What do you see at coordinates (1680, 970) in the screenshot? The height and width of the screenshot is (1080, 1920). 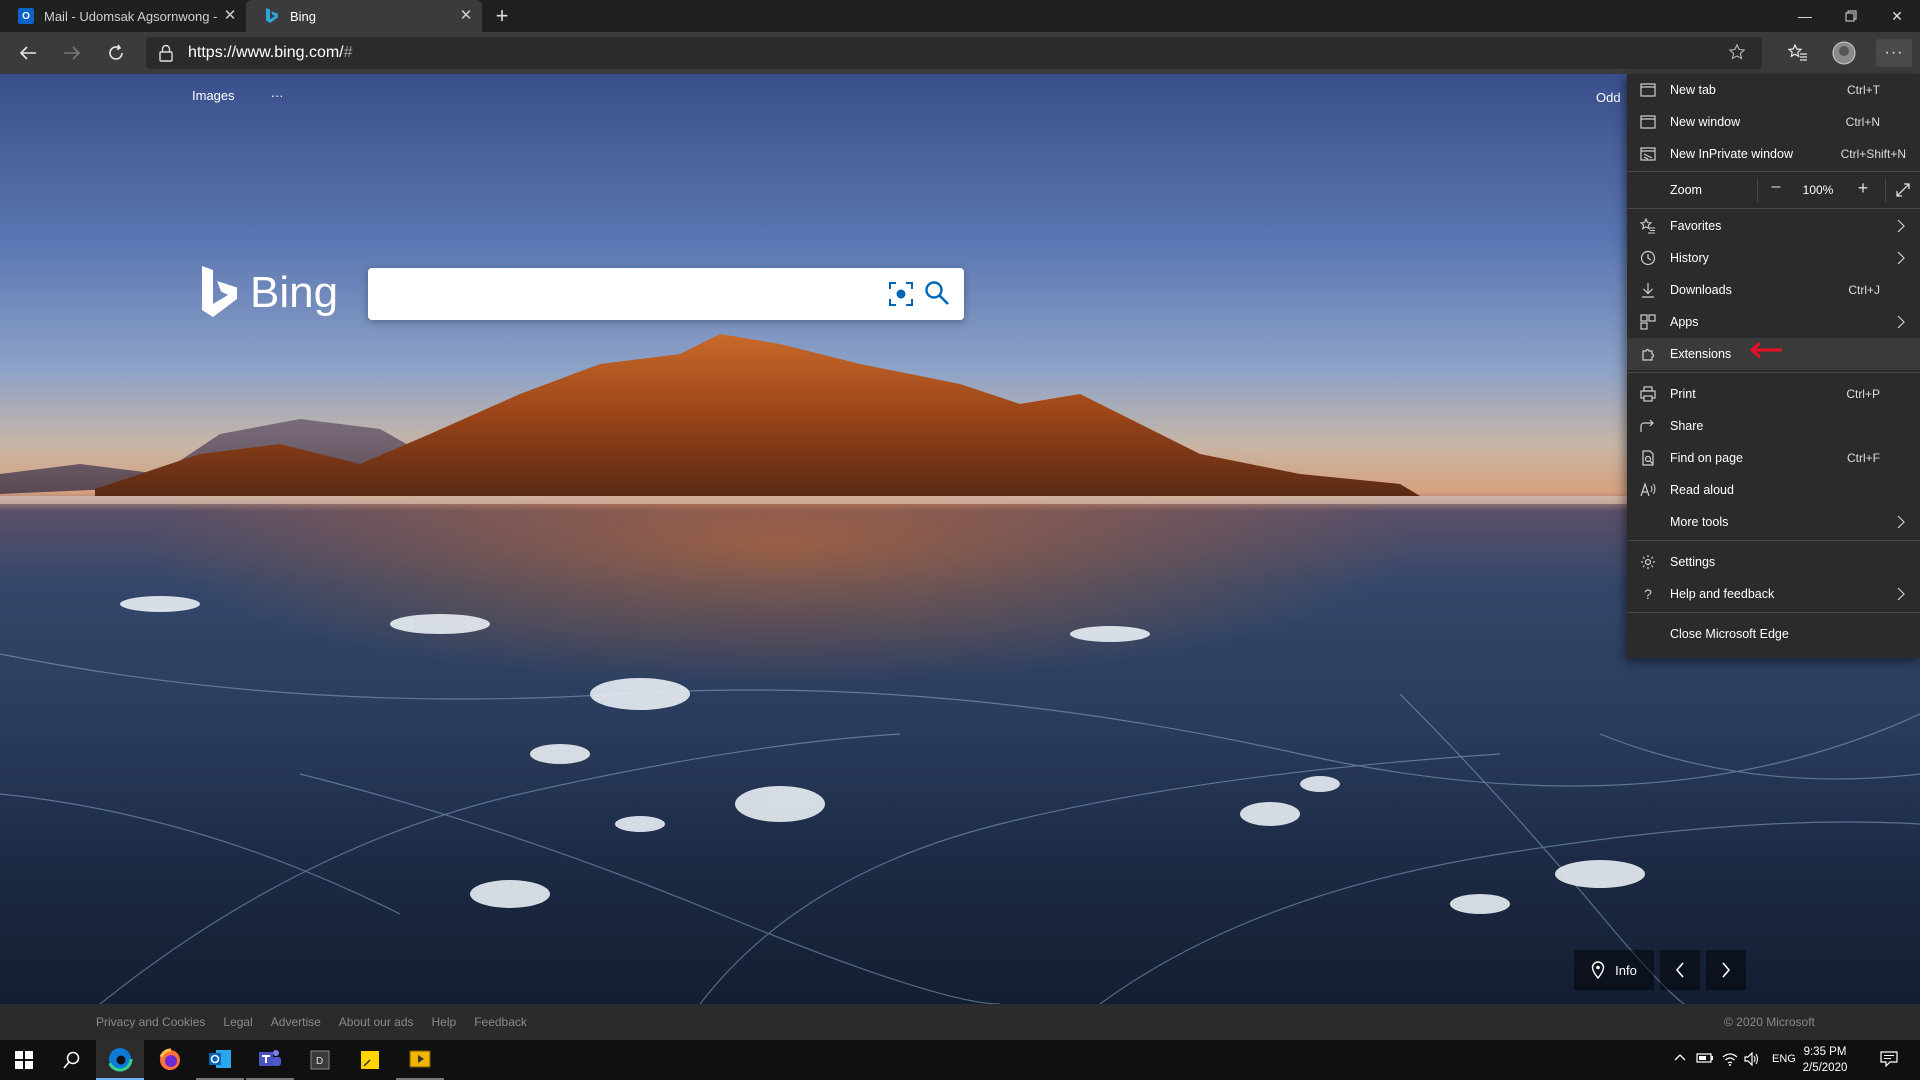 I see `previous-image-button` at bounding box center [1680, 970].